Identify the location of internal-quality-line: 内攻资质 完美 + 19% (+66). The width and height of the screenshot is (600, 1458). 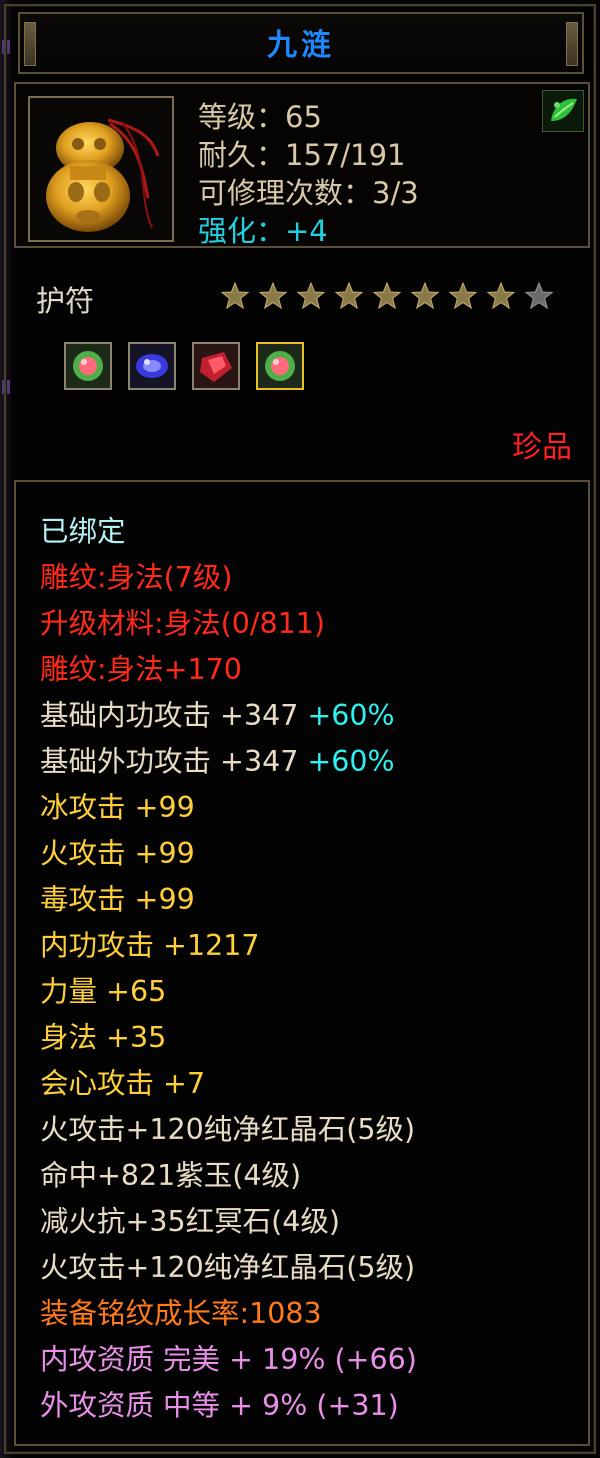
(228, 1359).